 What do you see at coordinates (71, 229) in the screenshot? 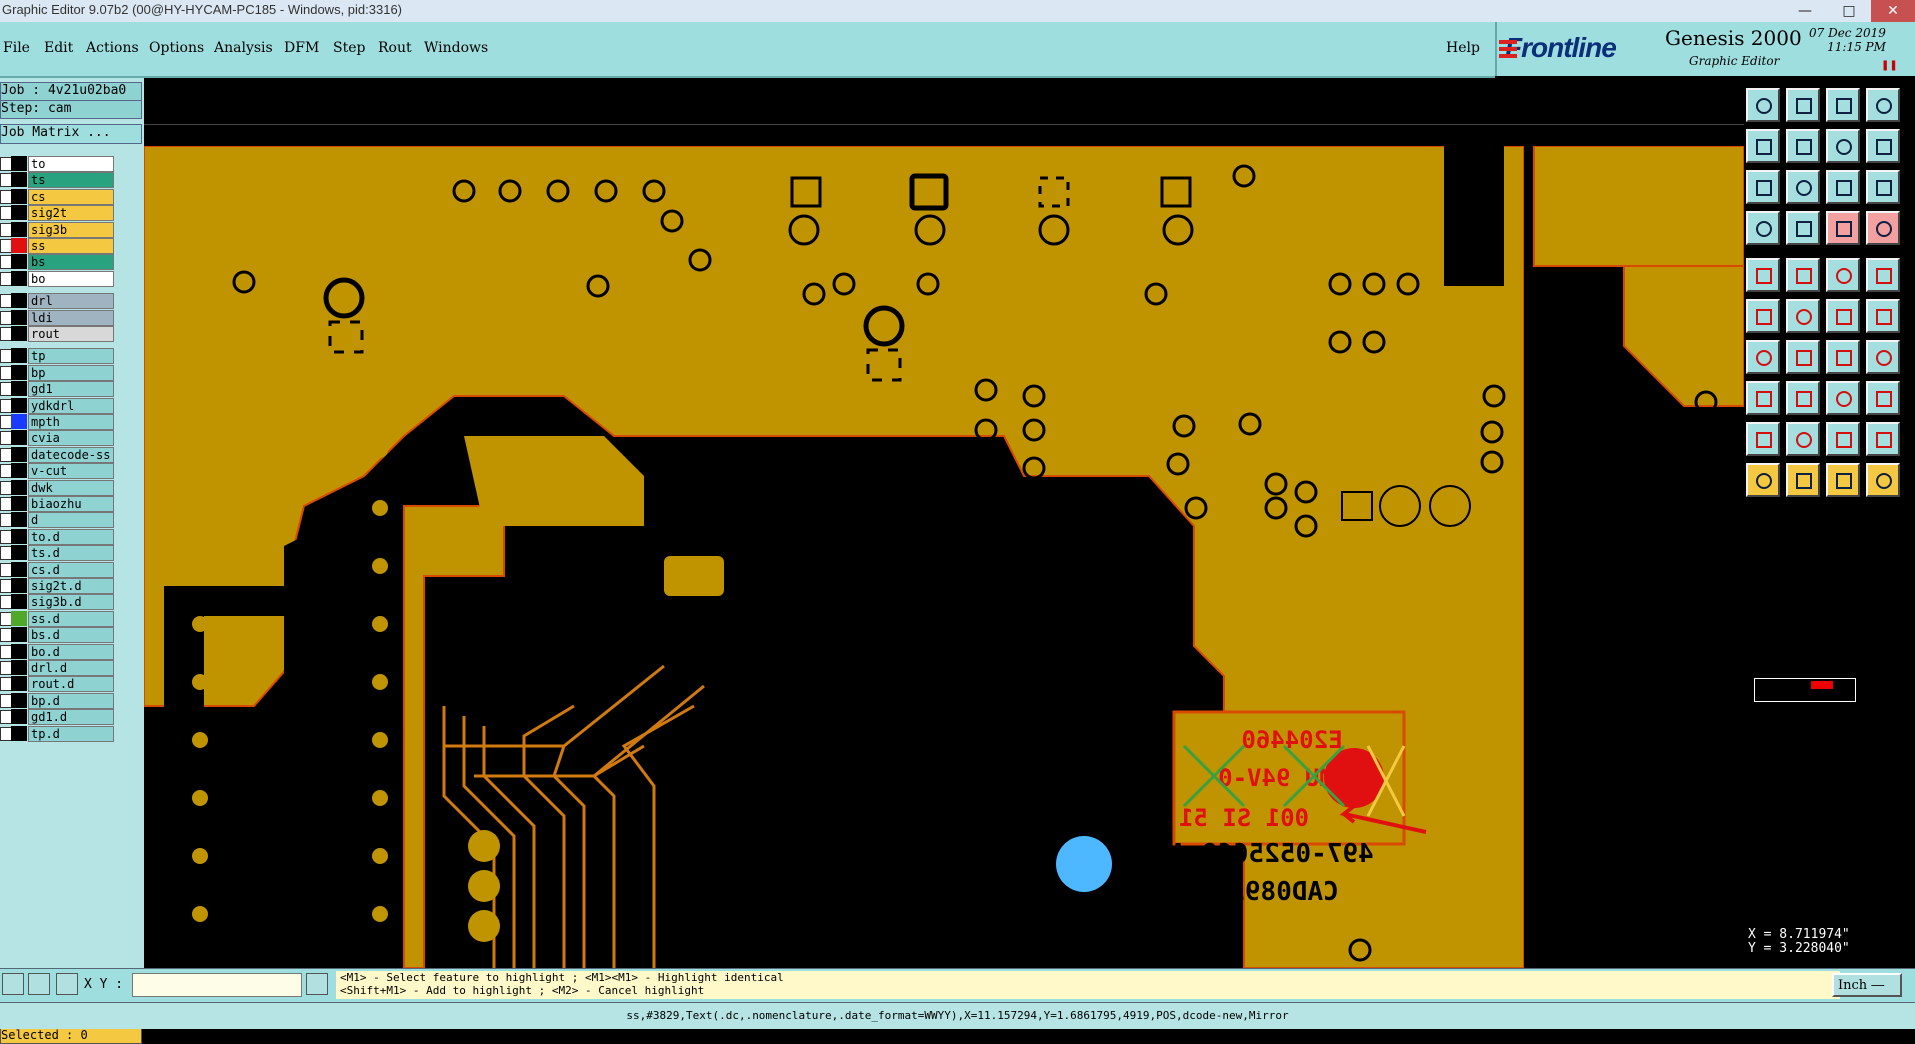
I see `layer-name: sig3b` at bounding box center [71, 229].